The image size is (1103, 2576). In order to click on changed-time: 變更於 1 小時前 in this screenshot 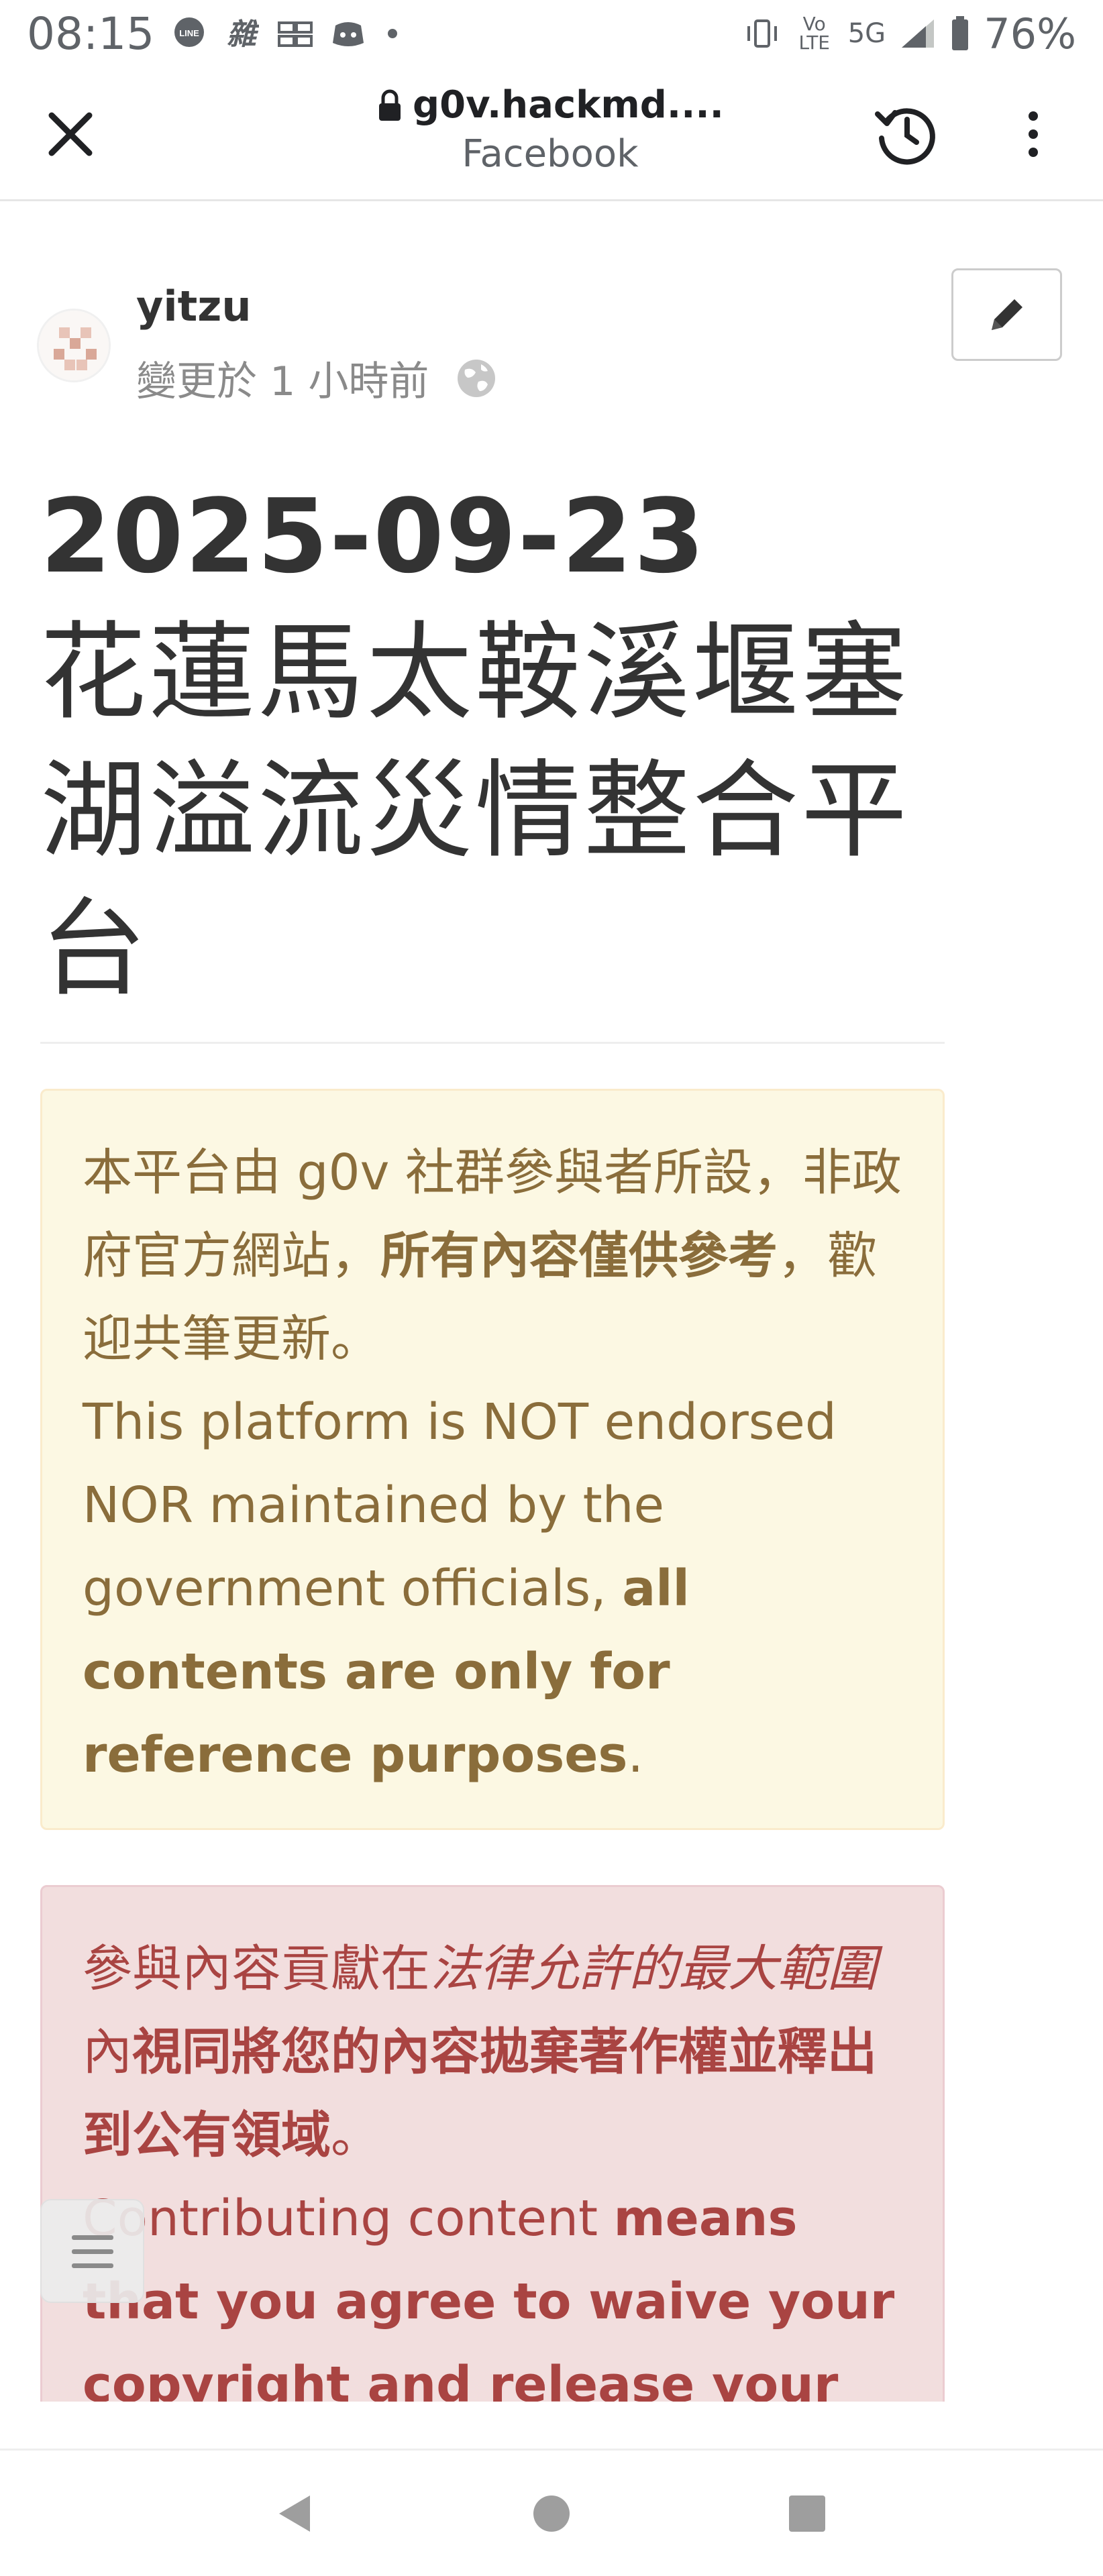, I will do `click(283, 381)`.